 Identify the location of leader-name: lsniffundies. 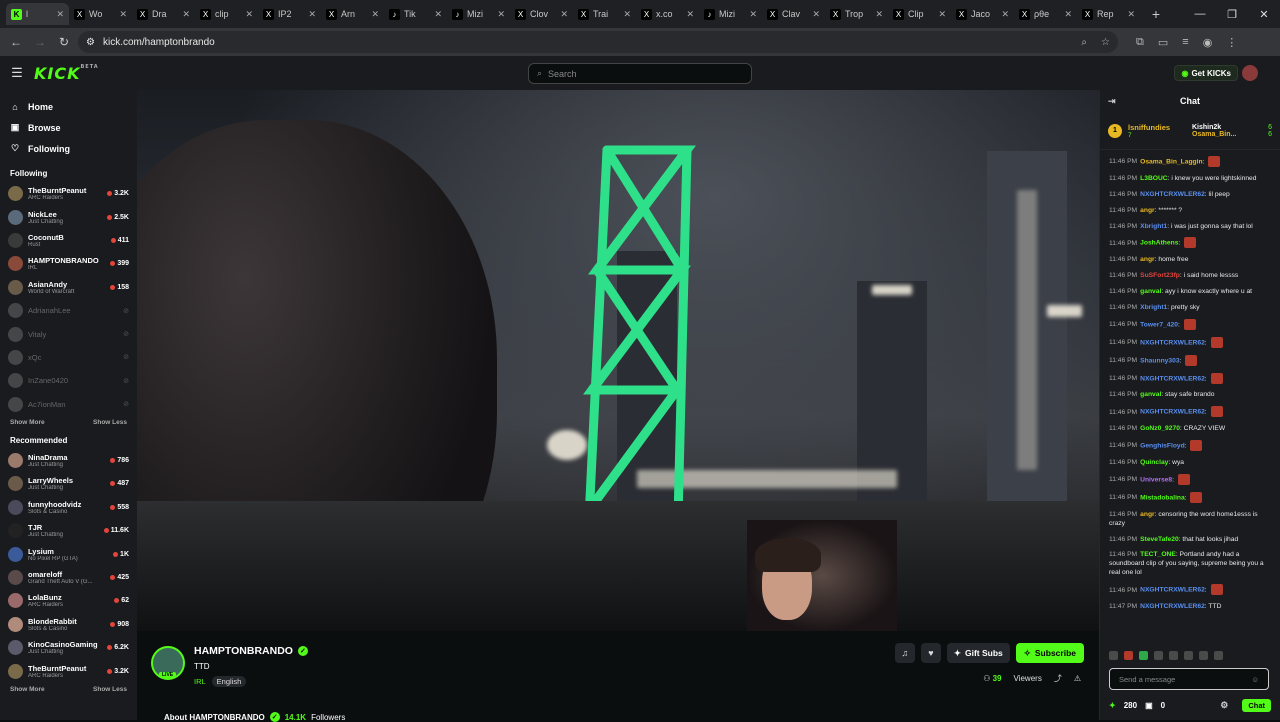
(1149, 127).